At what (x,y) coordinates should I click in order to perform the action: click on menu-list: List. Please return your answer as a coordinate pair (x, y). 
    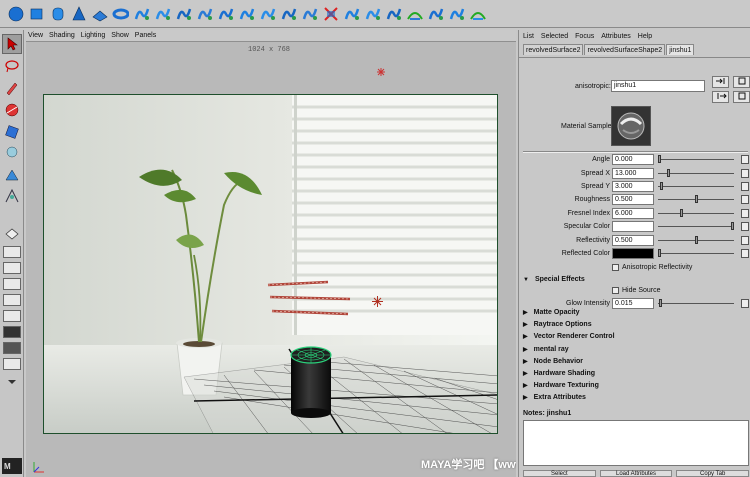
    Looking at the image, I should click on (528, 36).